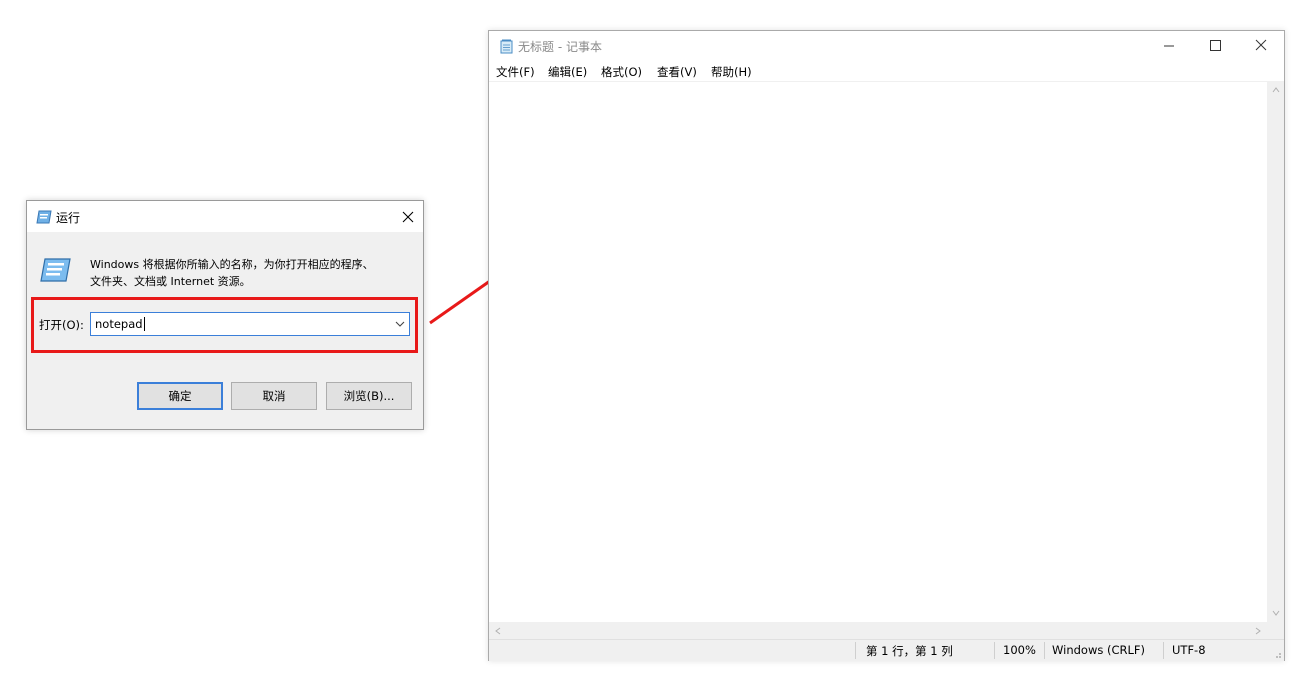 This screenshot has width=1305, height=682. Describe the element at coordinates (498, 631) in the screenshot. I see `scroll-left-icon` at that location.